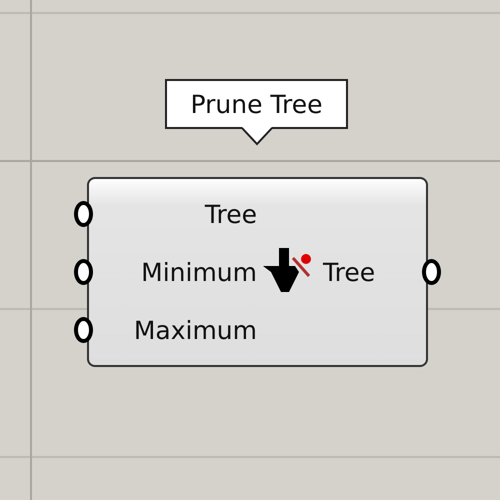  I want to click on output-grip, so click(431, 272).